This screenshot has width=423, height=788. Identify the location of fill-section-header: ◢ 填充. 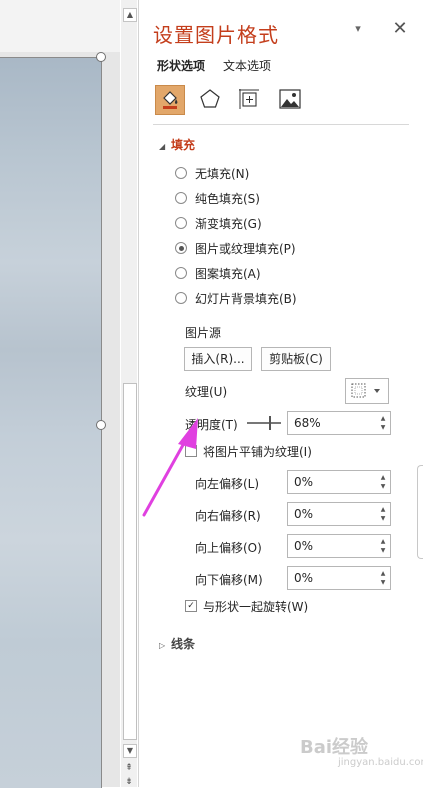
(177, 144).